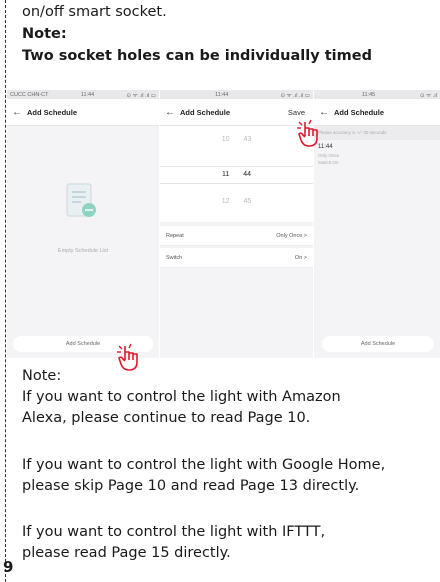 This screenshot has height=582, width=440. What do you see at coordinates (368, 94) in the screenshot?
I see `status-time: 11:45` at bounding box center [368, 94].